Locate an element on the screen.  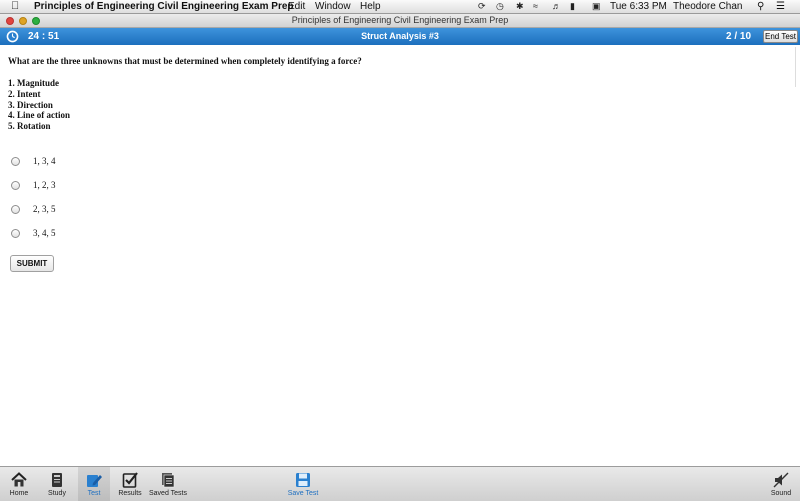
display-icon: ▣ is located at coordinates (596, 6).